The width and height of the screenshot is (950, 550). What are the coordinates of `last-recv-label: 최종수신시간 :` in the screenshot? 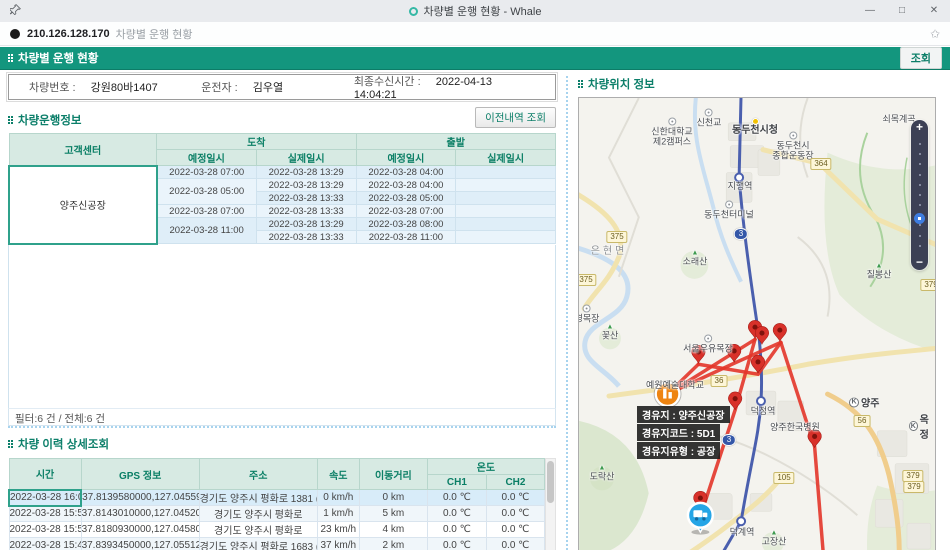 It's located at (387, 82).